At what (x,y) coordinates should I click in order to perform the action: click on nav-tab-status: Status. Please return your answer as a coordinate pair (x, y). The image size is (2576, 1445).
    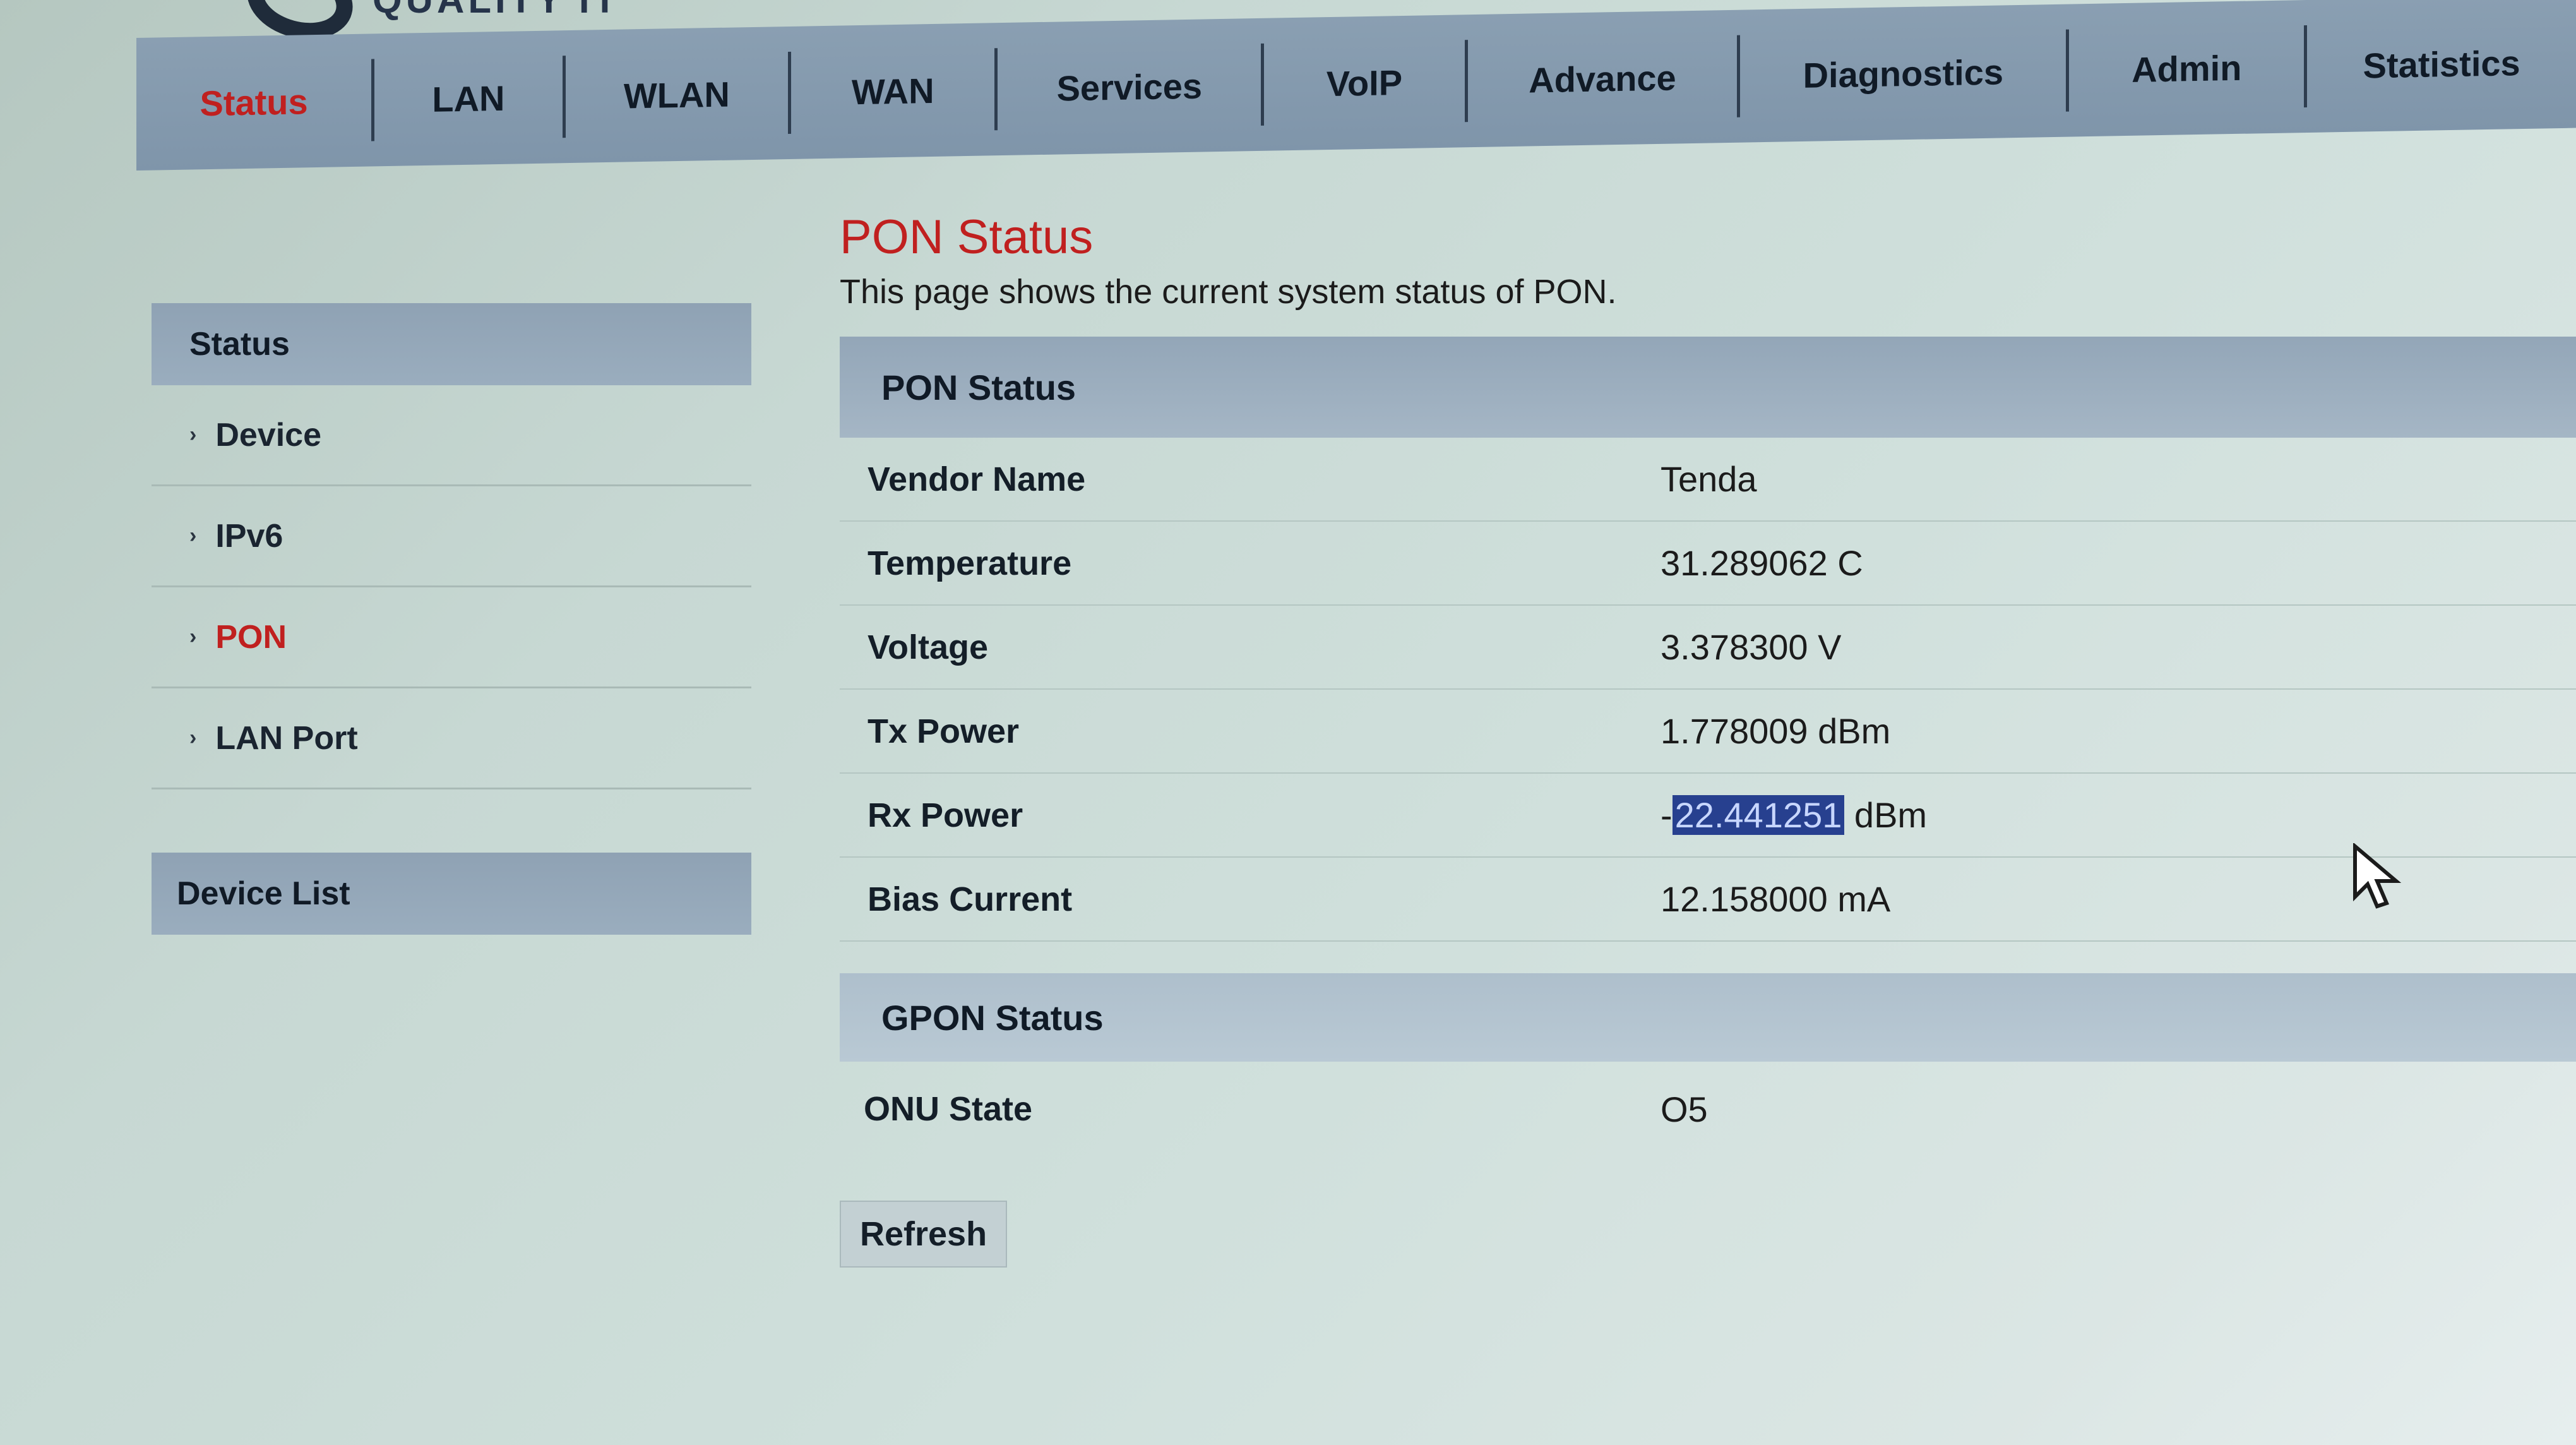
    Looking at the image, I should click on (255, 102).